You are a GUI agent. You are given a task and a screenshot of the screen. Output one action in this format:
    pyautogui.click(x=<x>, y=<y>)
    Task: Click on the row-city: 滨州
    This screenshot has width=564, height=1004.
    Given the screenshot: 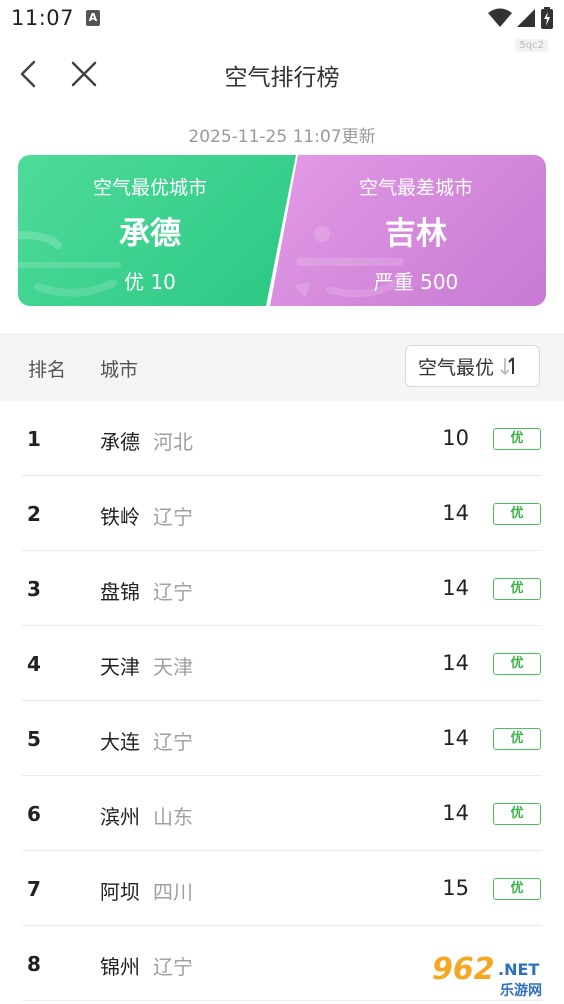 What is the action you would take?
    pyautogui.click(x=120, y=817)
    